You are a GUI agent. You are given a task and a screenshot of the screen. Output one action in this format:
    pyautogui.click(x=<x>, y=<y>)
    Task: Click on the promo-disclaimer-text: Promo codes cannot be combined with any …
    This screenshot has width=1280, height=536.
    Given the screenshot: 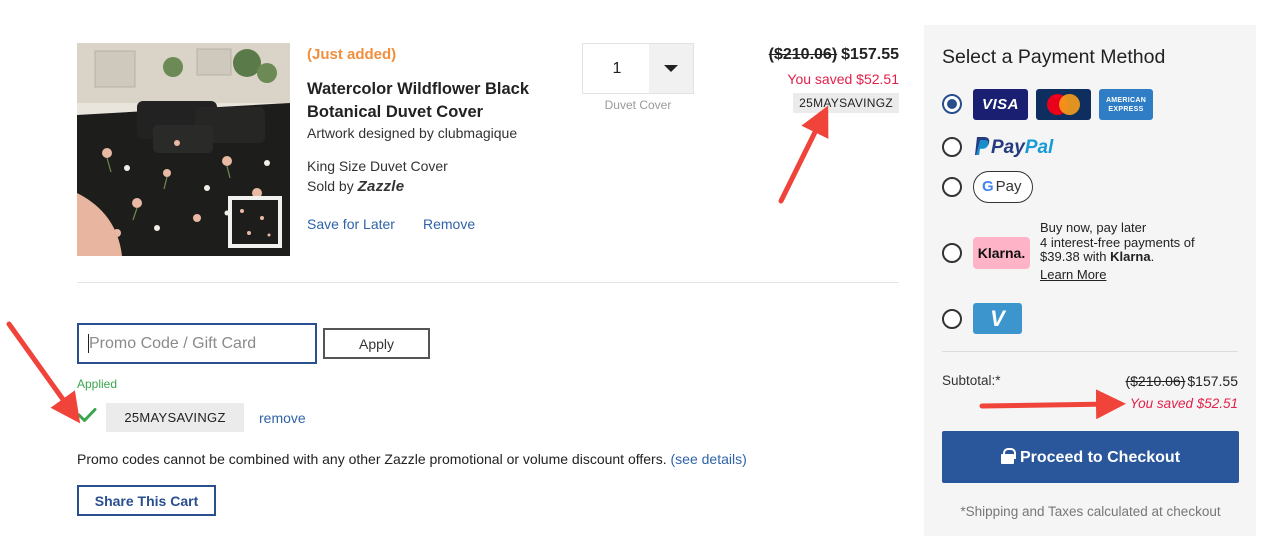 What is the action you would take?
    pyautogui.click(x=372, y=459)
    